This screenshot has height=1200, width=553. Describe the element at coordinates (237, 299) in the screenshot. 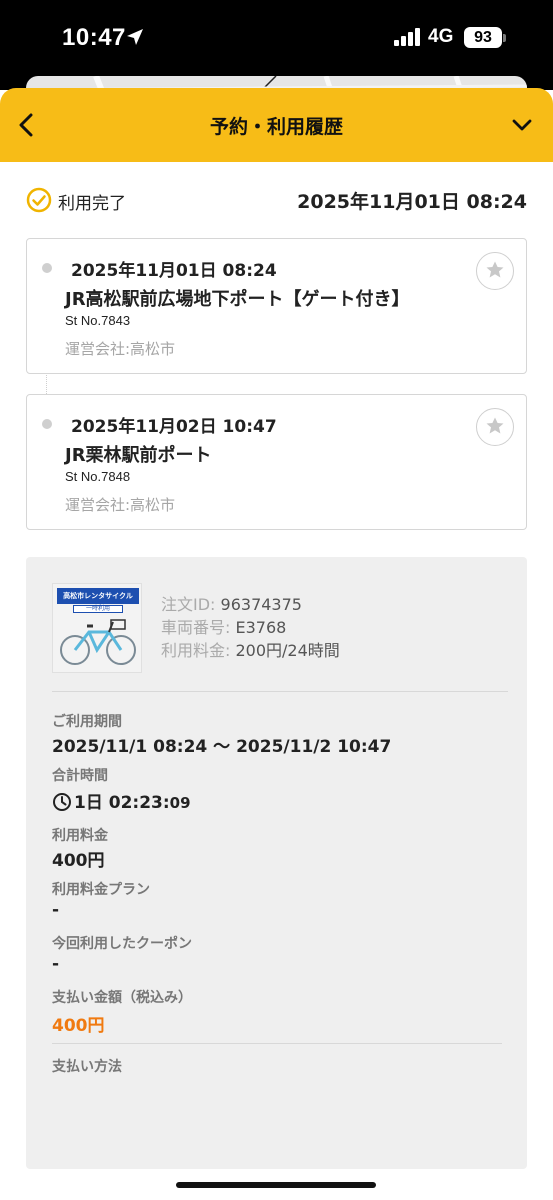

I see `station-name: JR高松駅前広場地下ポート【ゲート付き】` at that location.